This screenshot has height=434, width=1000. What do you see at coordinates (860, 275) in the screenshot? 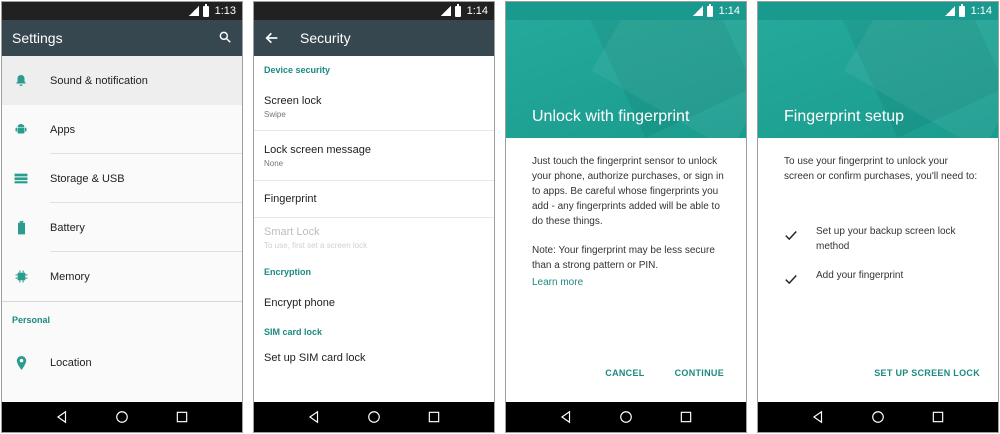
I see `step-label: Add your fingerprint` at bounding box center [860, 275].